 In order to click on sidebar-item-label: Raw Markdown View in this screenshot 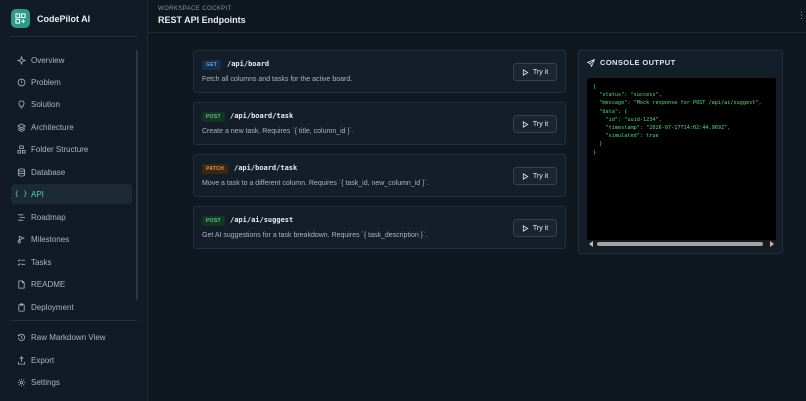, I will do `click(68, 337)`.